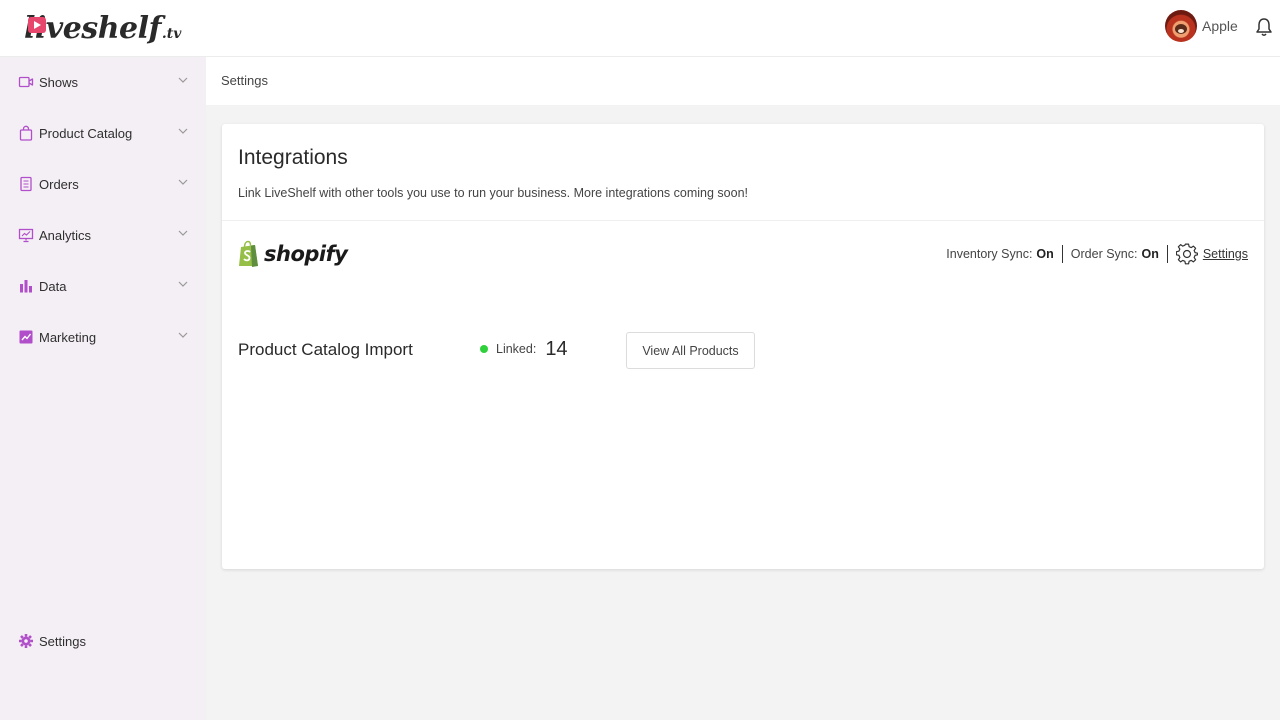 The image size is (1280, 720). Describe the element at coordinates (68, 337) in the screenshot. I see `sidebar-item-label: Marketing` at that location.